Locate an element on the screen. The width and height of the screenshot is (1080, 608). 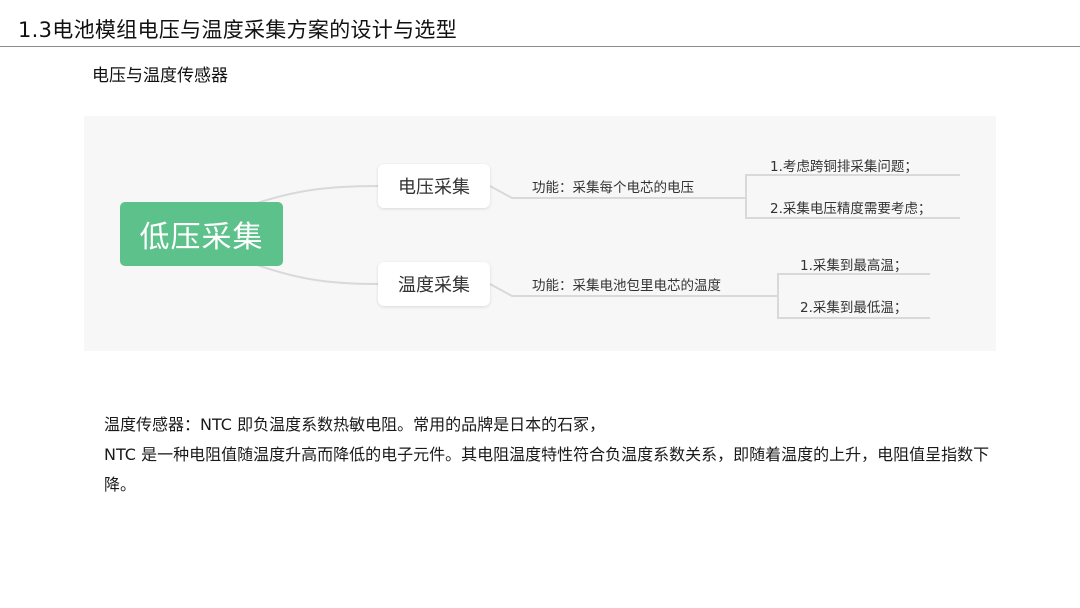
branch-node-voltage: 电压采集 is located at coordinates (434, 186).